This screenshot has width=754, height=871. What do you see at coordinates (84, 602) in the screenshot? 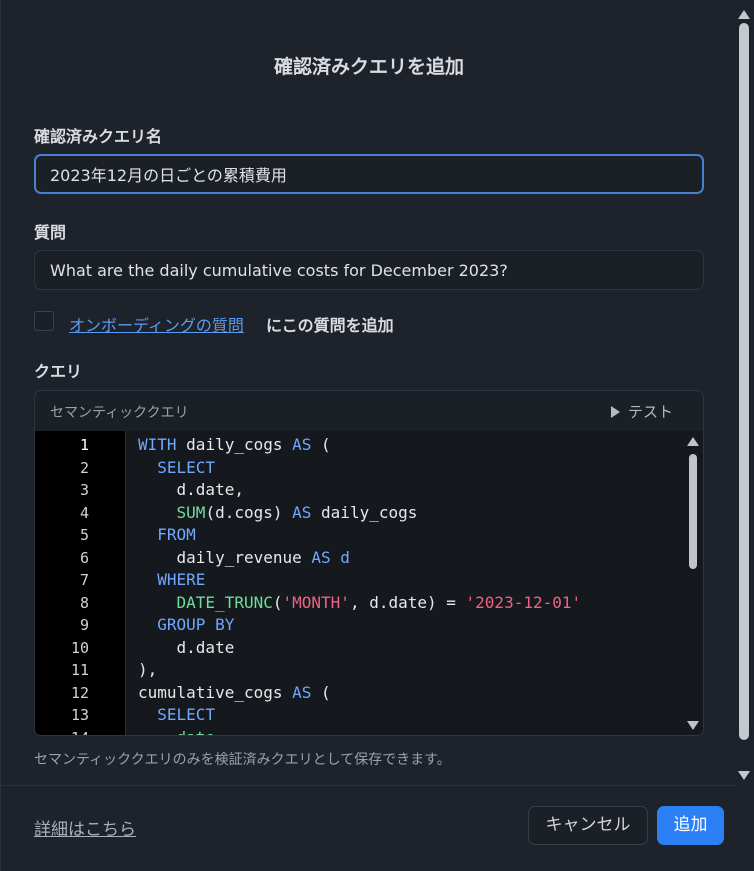
I see `line-number: 8` at bounding box center [84, 602].